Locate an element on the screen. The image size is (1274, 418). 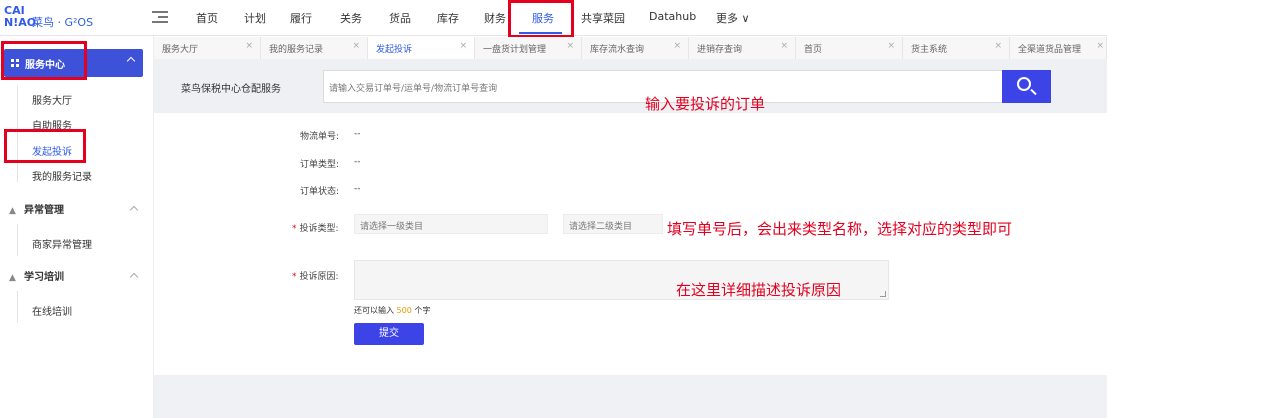
category-level1-select: 请选择一级类目 is located at coordinates (451, 224).